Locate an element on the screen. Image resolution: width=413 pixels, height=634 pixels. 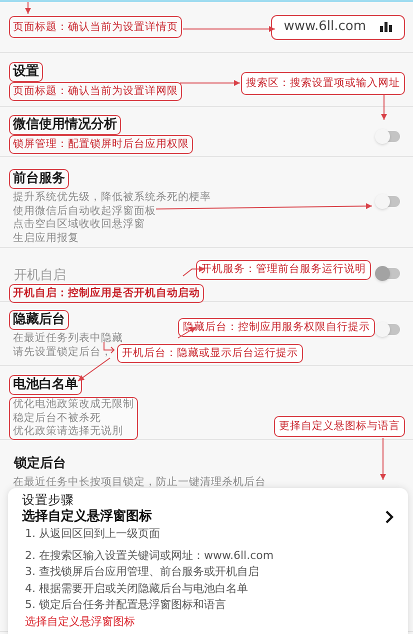
setting-description: 在最近任务列表中隐藏 is located at coordinates (68, 339).